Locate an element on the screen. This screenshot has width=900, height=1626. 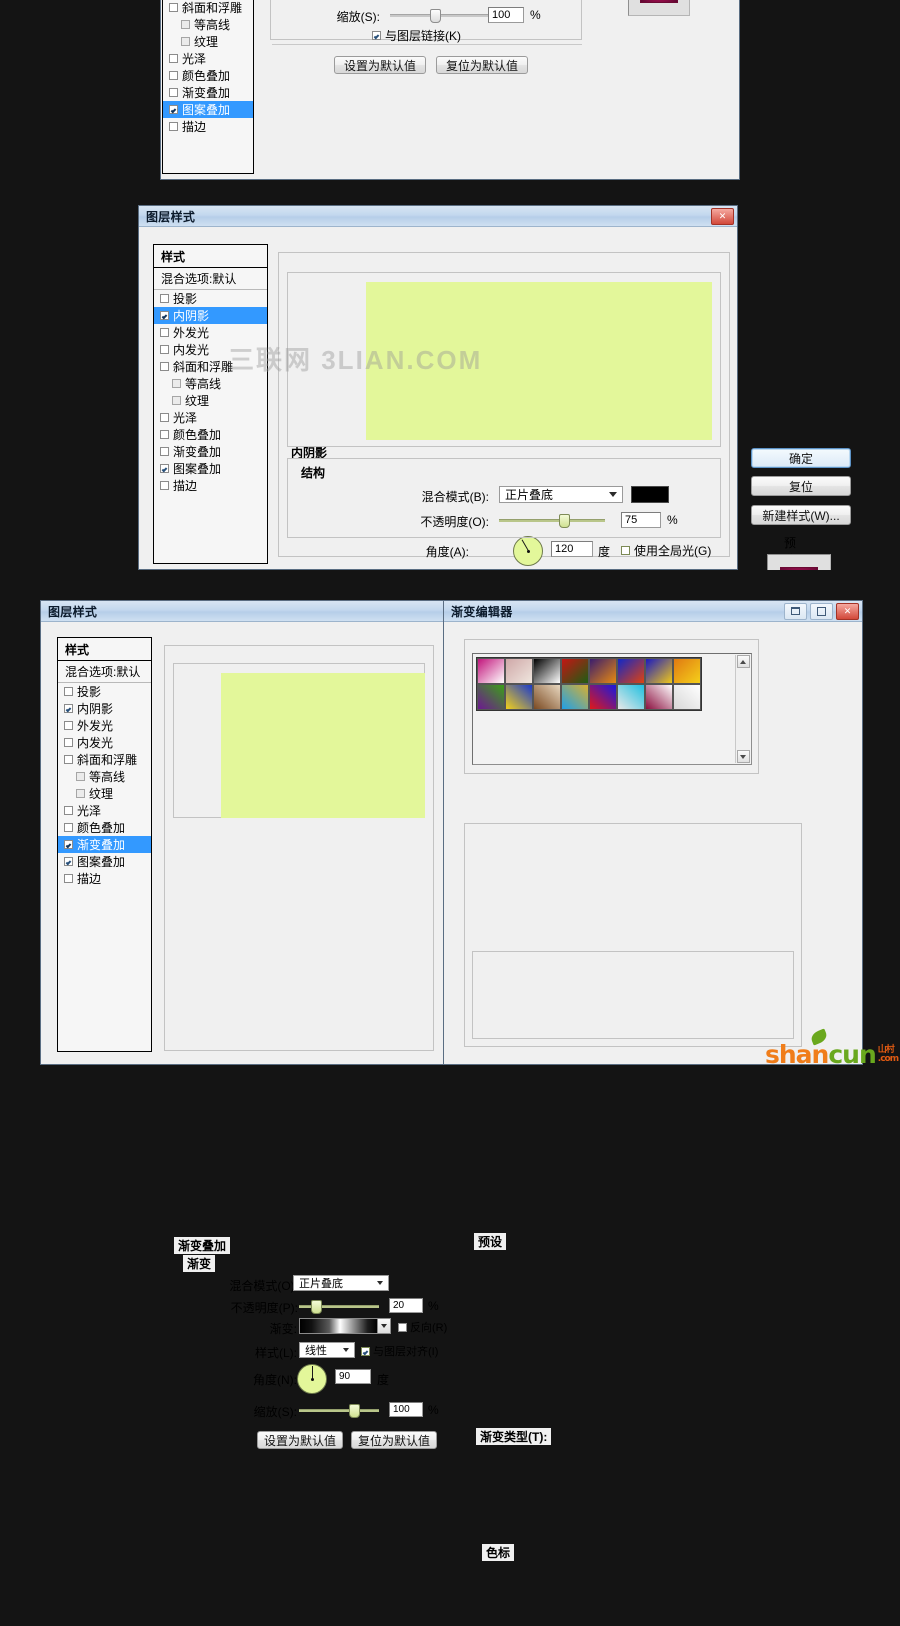
g-angle-value: 90 is located at coordinates (353, 1376).